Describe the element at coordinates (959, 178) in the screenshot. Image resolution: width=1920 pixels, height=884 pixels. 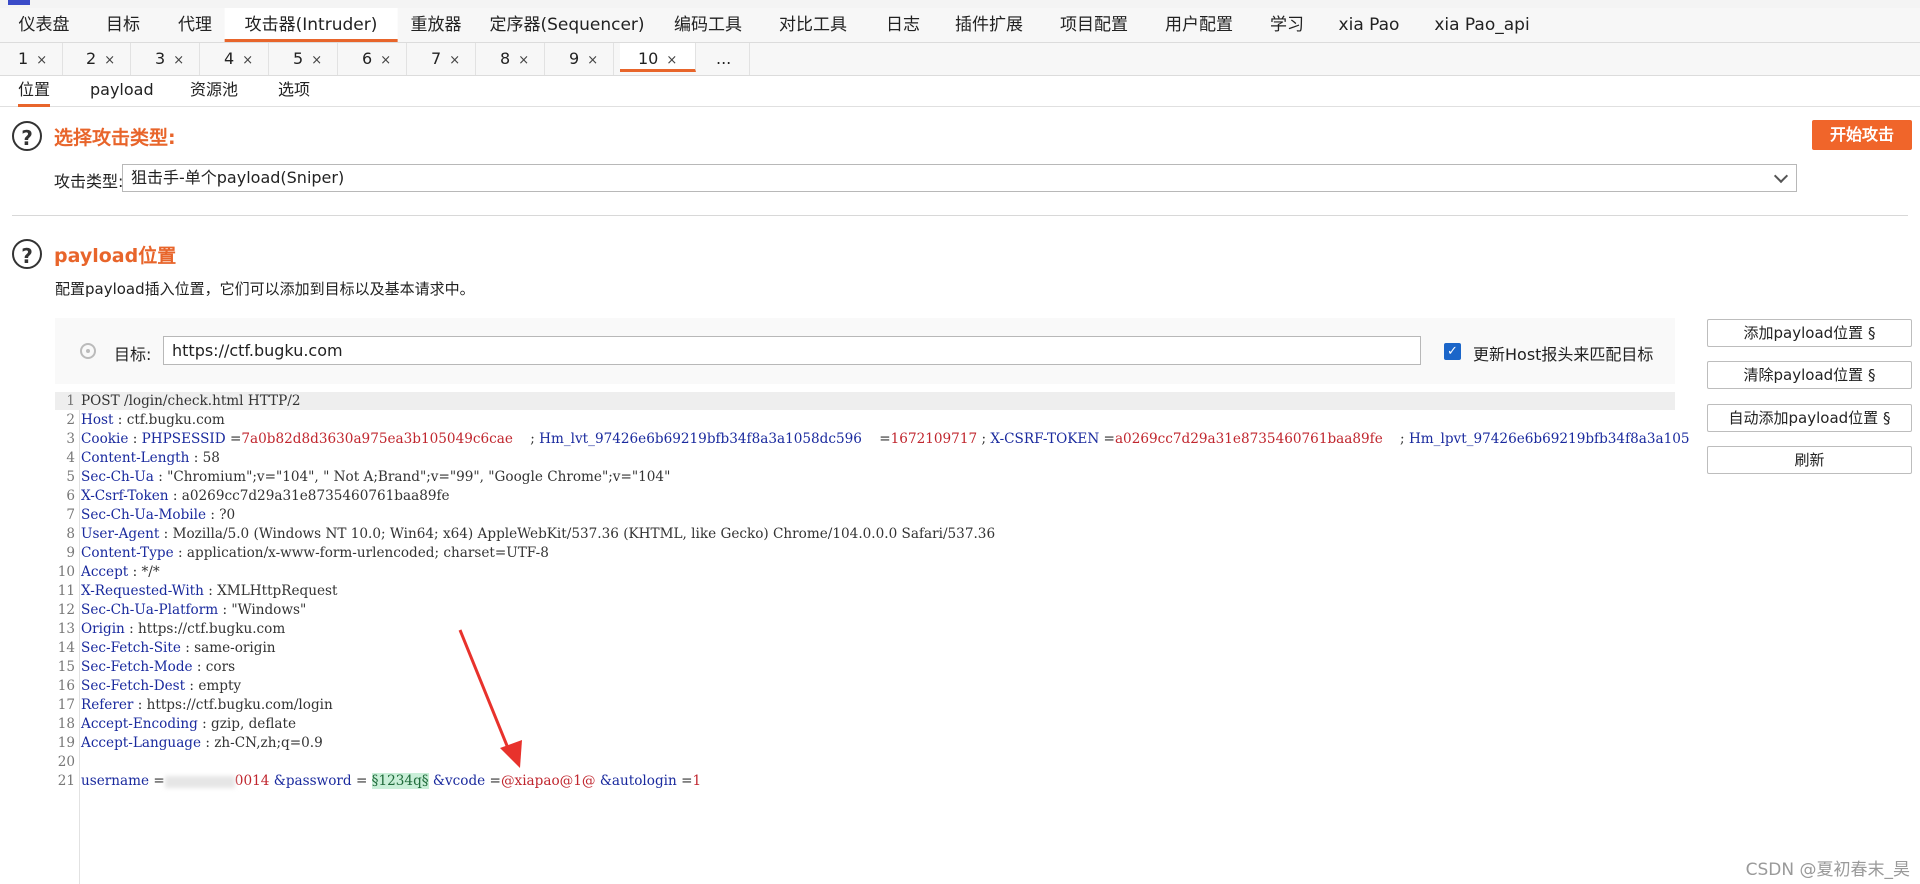
I see `attack-type-select: 狙击手-单个payload(Sniper)` at that location.